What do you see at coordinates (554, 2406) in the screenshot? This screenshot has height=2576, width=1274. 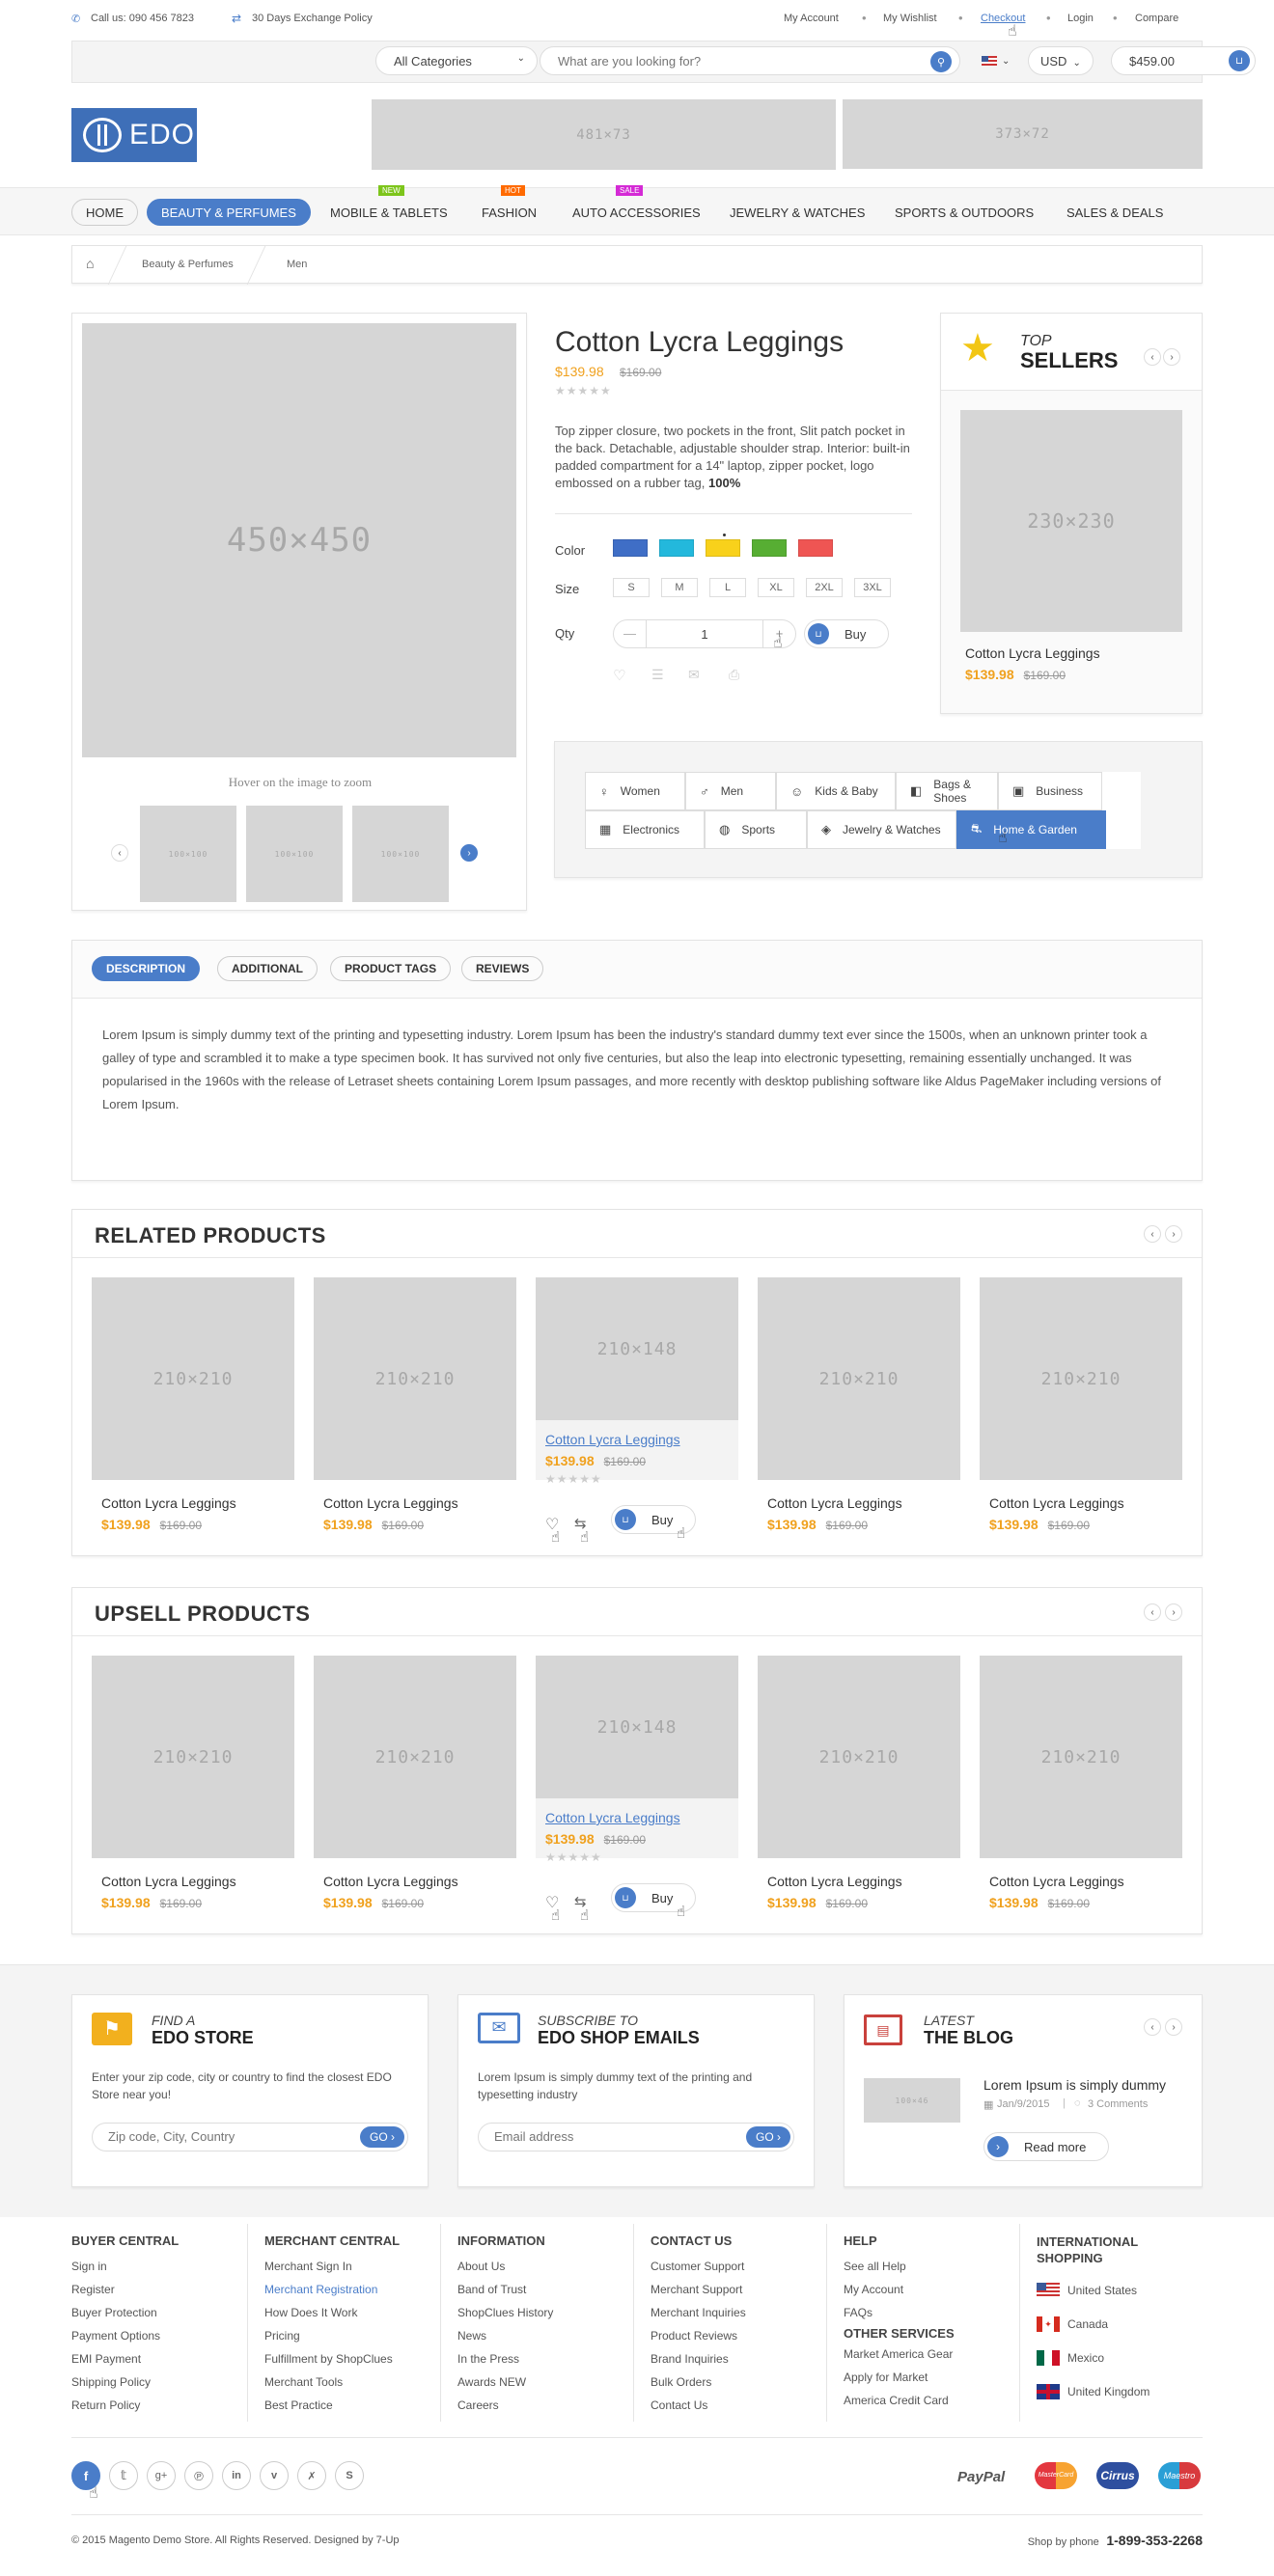 I see `footer-link: Careers` at bounding box center [554, 2406].